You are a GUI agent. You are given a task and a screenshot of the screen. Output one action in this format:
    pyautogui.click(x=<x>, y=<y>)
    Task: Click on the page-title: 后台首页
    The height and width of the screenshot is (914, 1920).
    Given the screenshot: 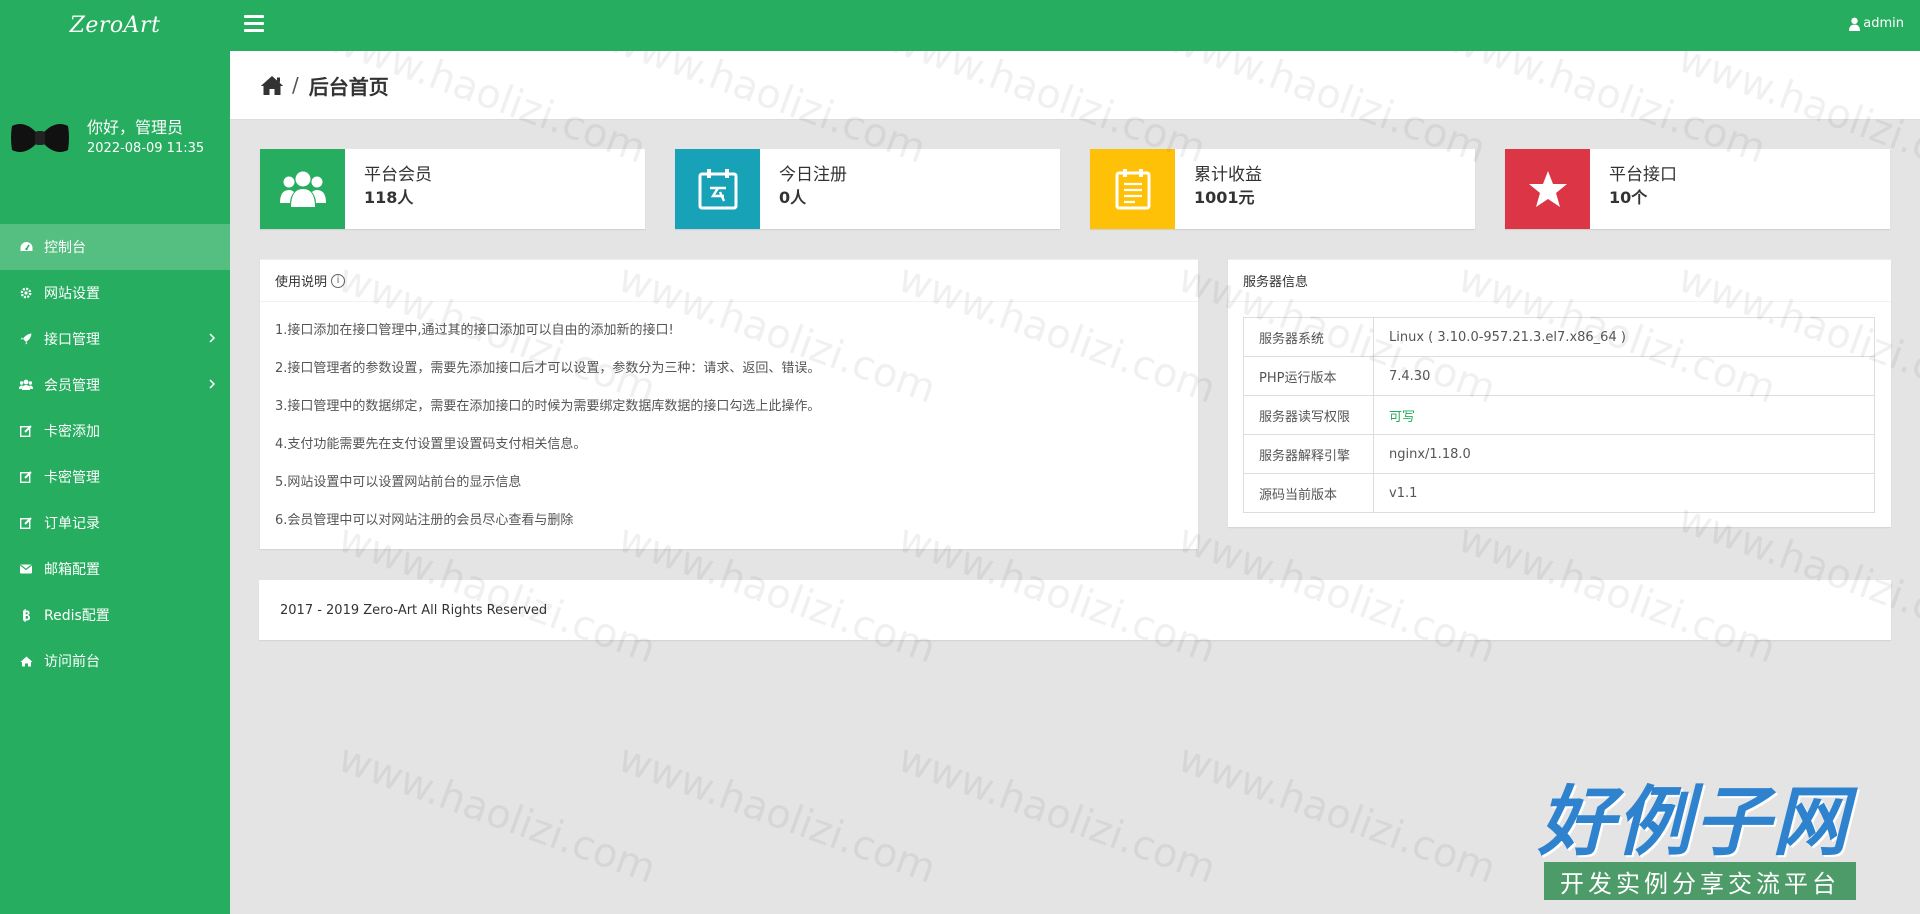 What is the action you would take?
    pyautogui.click(x=348, y=86)
    